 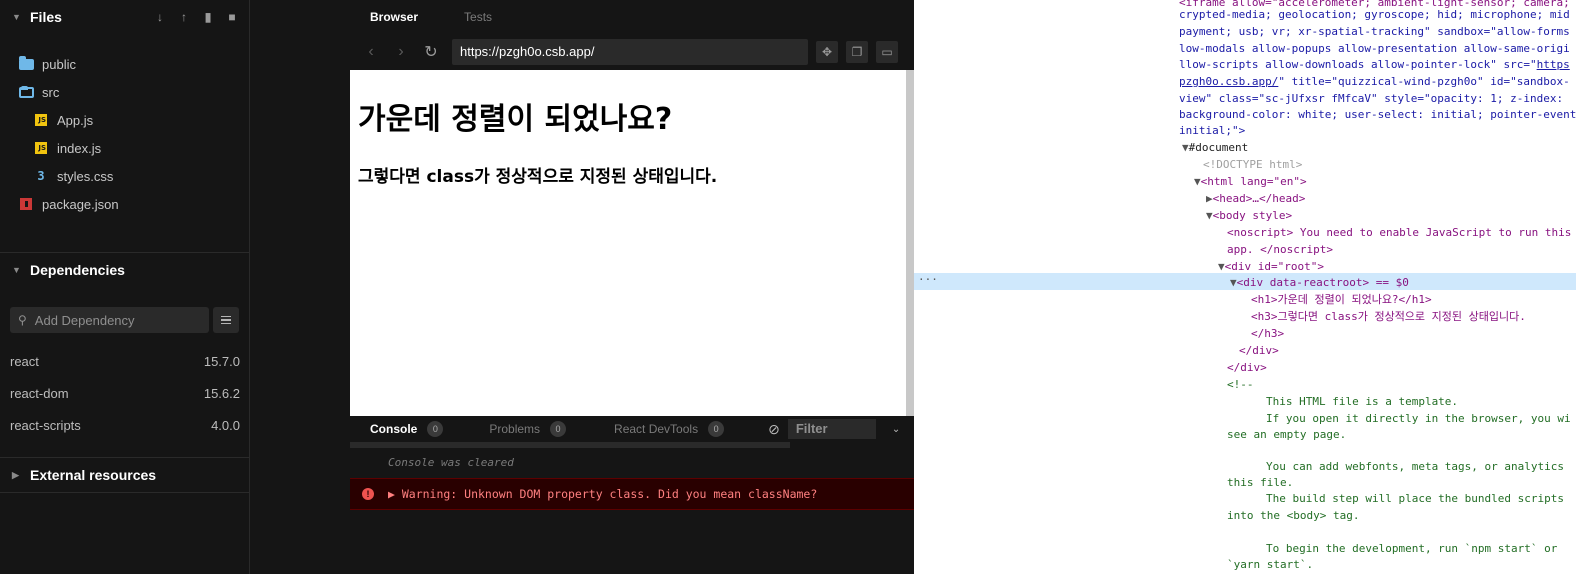 I want to click on back-icon: ‹, so click(x=371, y=52).